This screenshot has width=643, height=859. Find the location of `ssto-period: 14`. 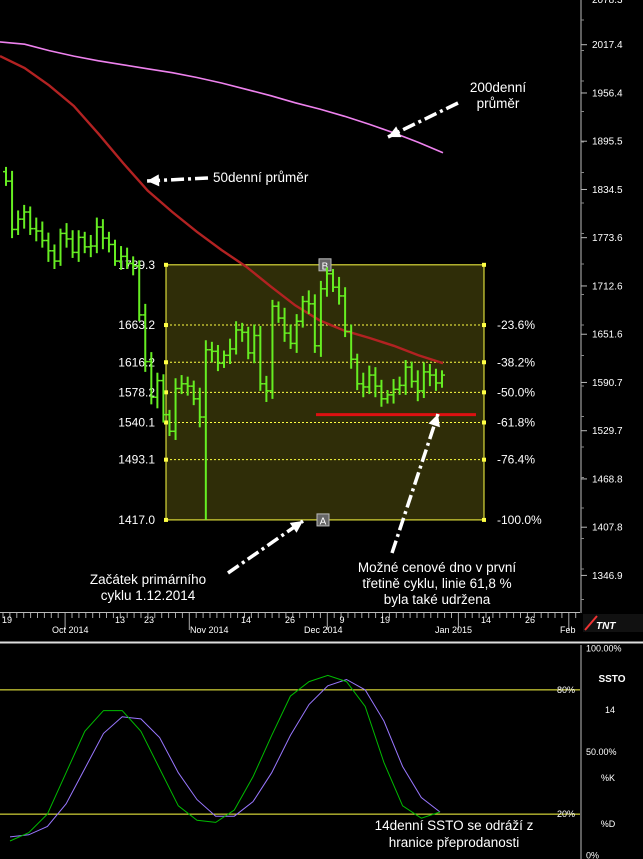

ssto-period: 14 is located at coordinates (610, 710).